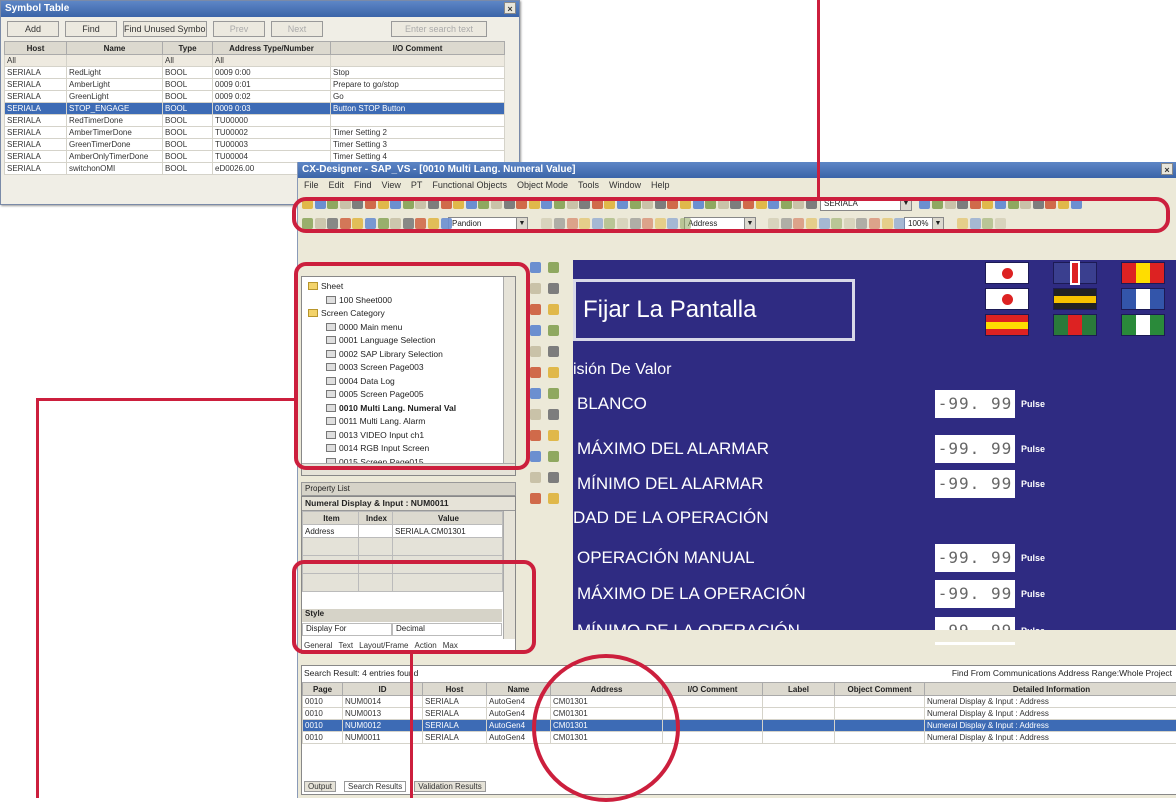 The image size is (1176, 802). Describe the element at coordinates (272, 48) in the screenshot. I see `symbol-col-header: Address Type/Number` at that location.